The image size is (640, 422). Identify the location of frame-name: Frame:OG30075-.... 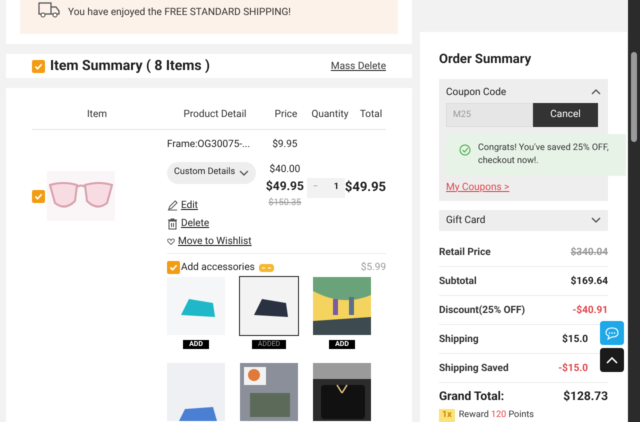
(209, 145).